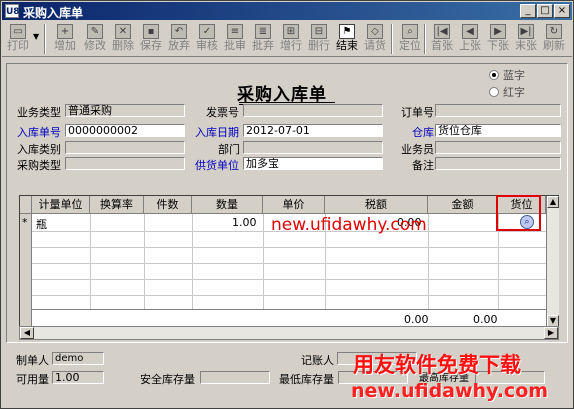 The width and height of the screenshot is (574, 409). Describe the element at coordinates (18, 45) in the screenshot. I see `print-label: 打印` at that location.